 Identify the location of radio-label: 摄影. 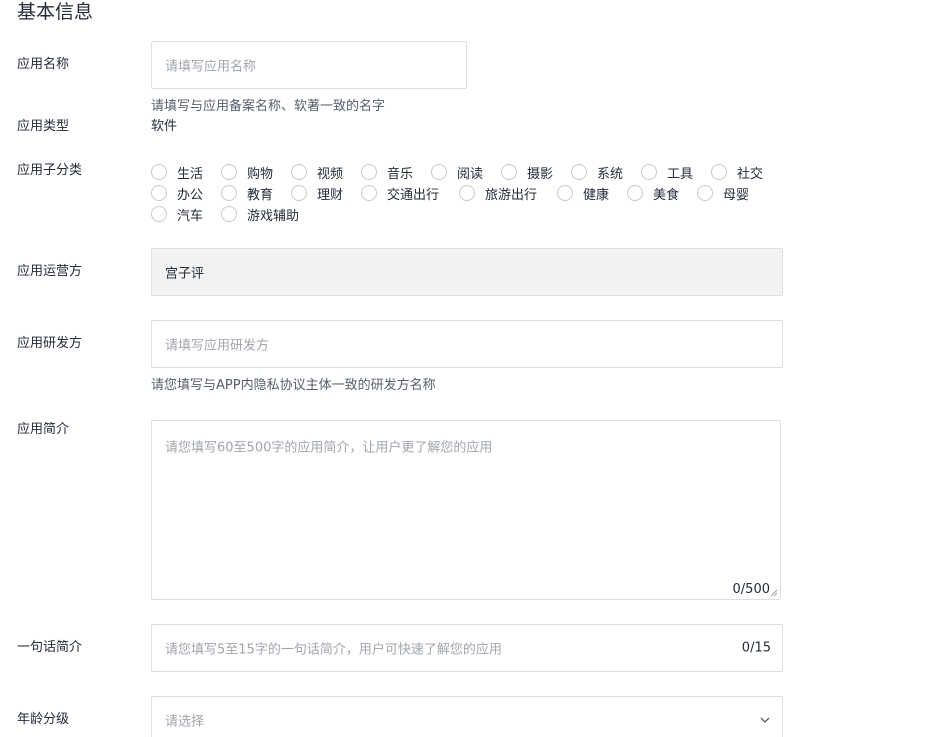
(540, 174).